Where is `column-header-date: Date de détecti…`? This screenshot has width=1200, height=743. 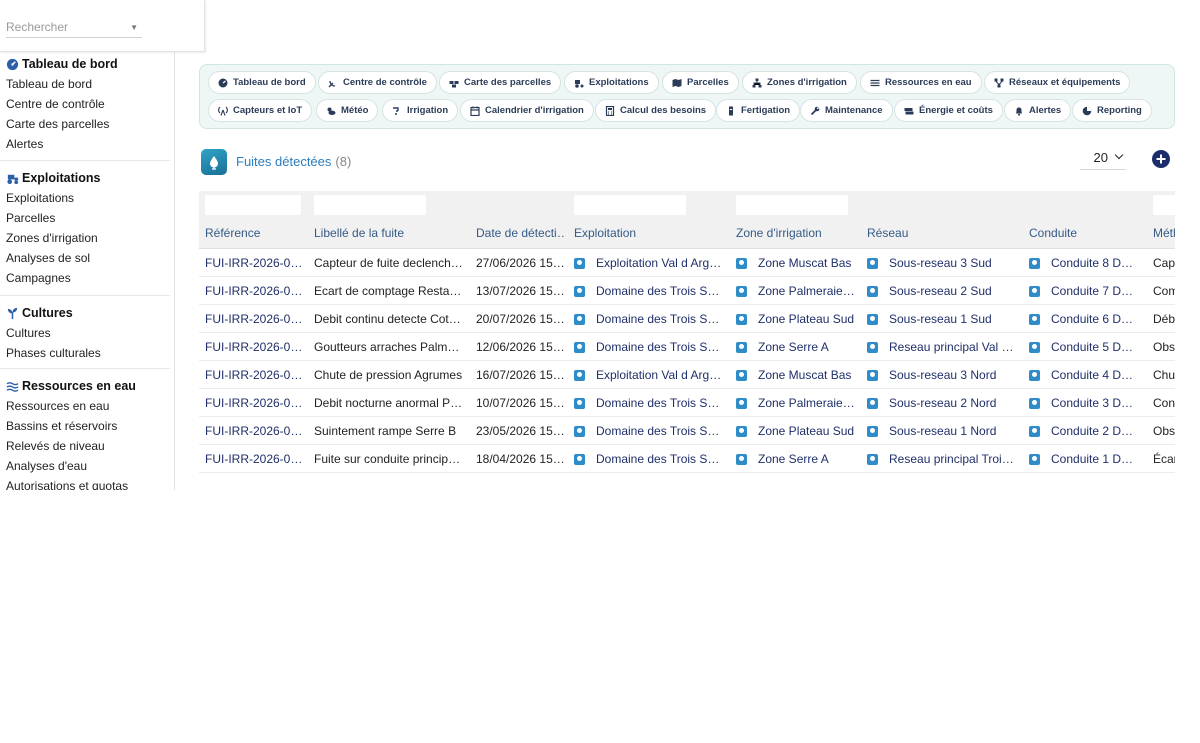
column-header-date: Date de détecti… is located at coordinates (521, 233).